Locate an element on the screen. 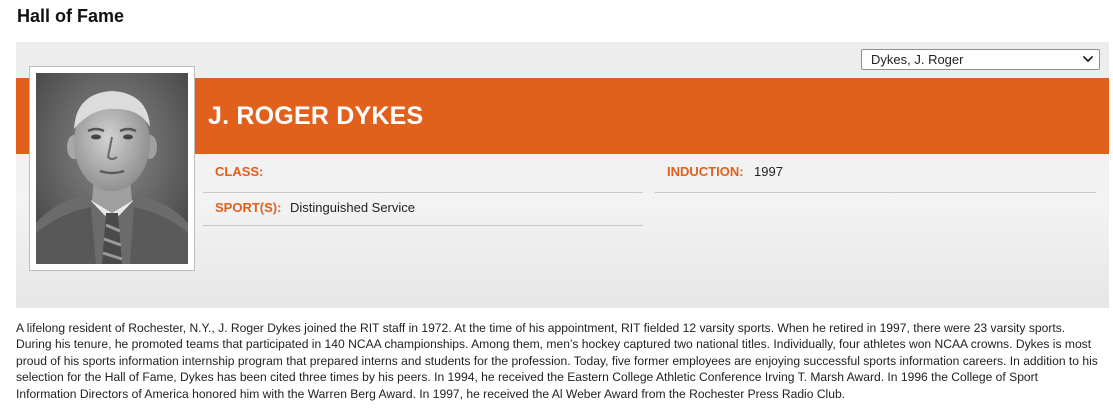 This screenshot has height=418, width=1113. photo-frame is located at coordinates (112, 168).